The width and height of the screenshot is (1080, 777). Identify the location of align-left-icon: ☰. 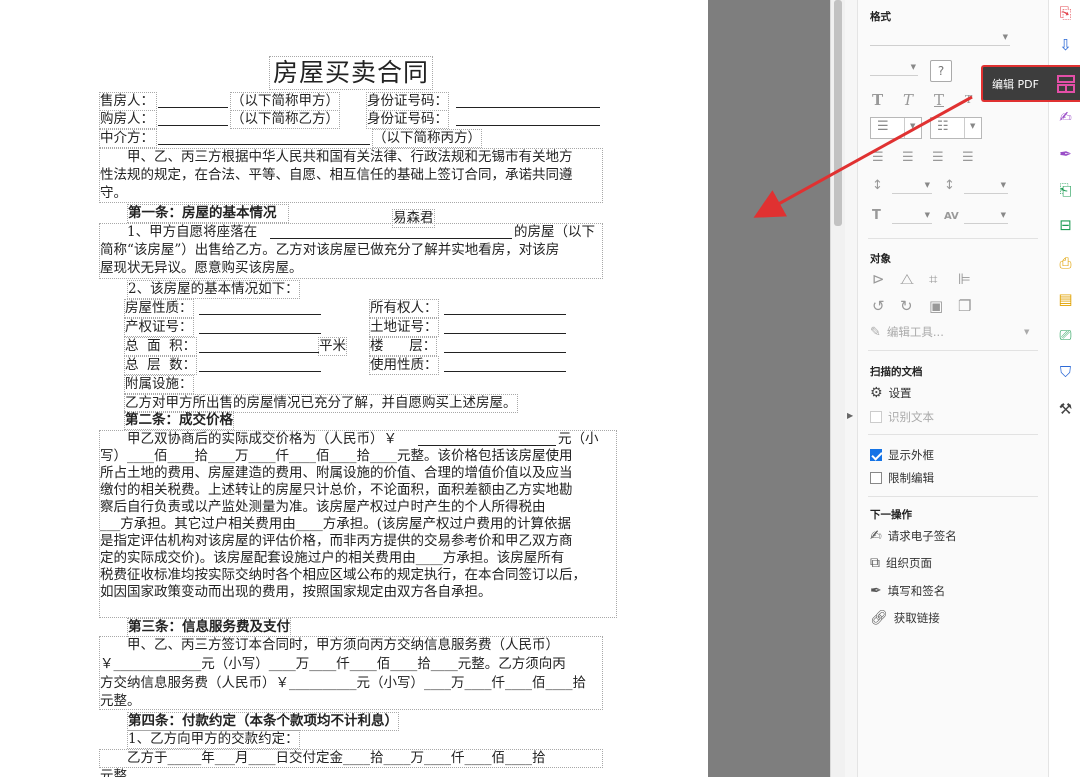
(878, 158).